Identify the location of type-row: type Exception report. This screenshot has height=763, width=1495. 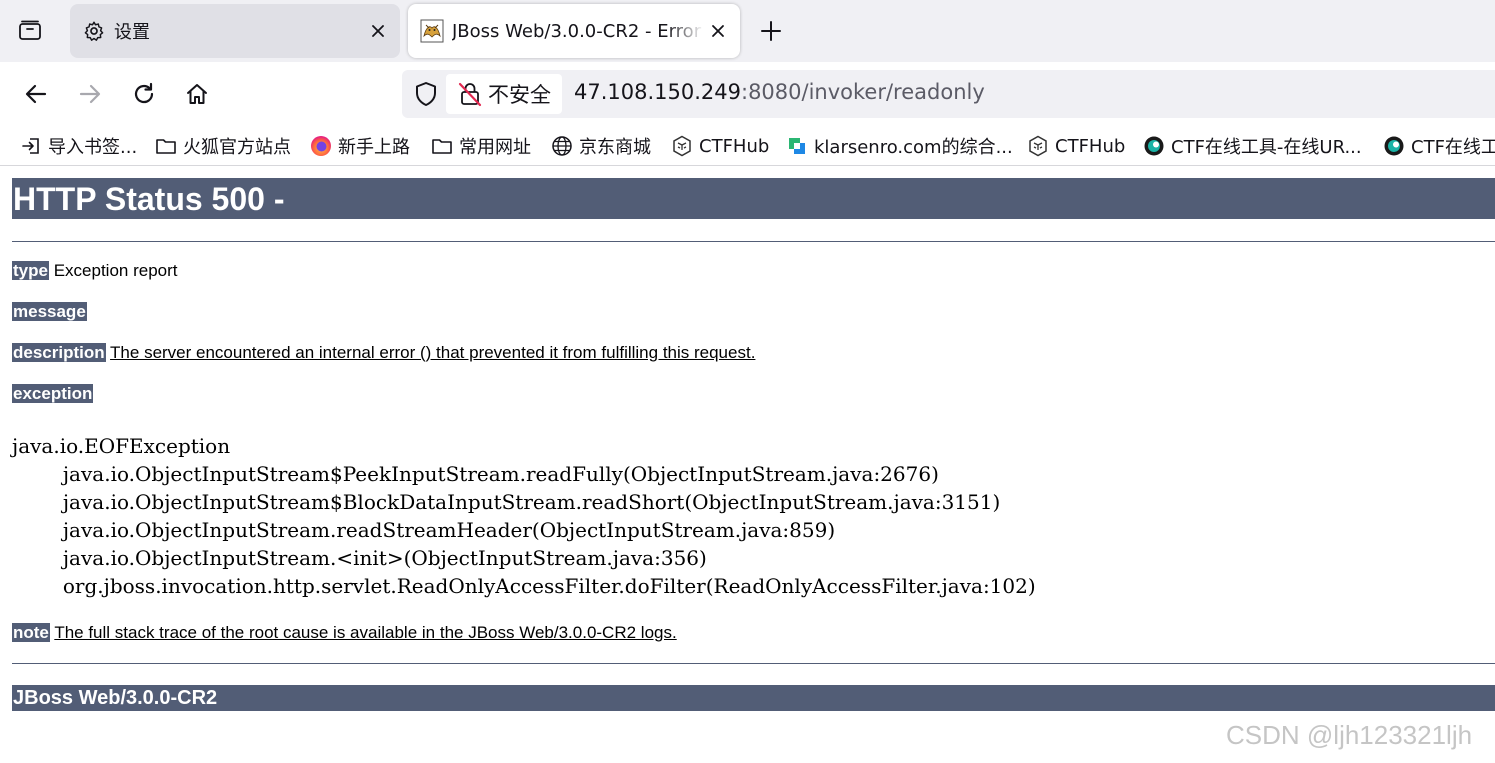
(95, 271).